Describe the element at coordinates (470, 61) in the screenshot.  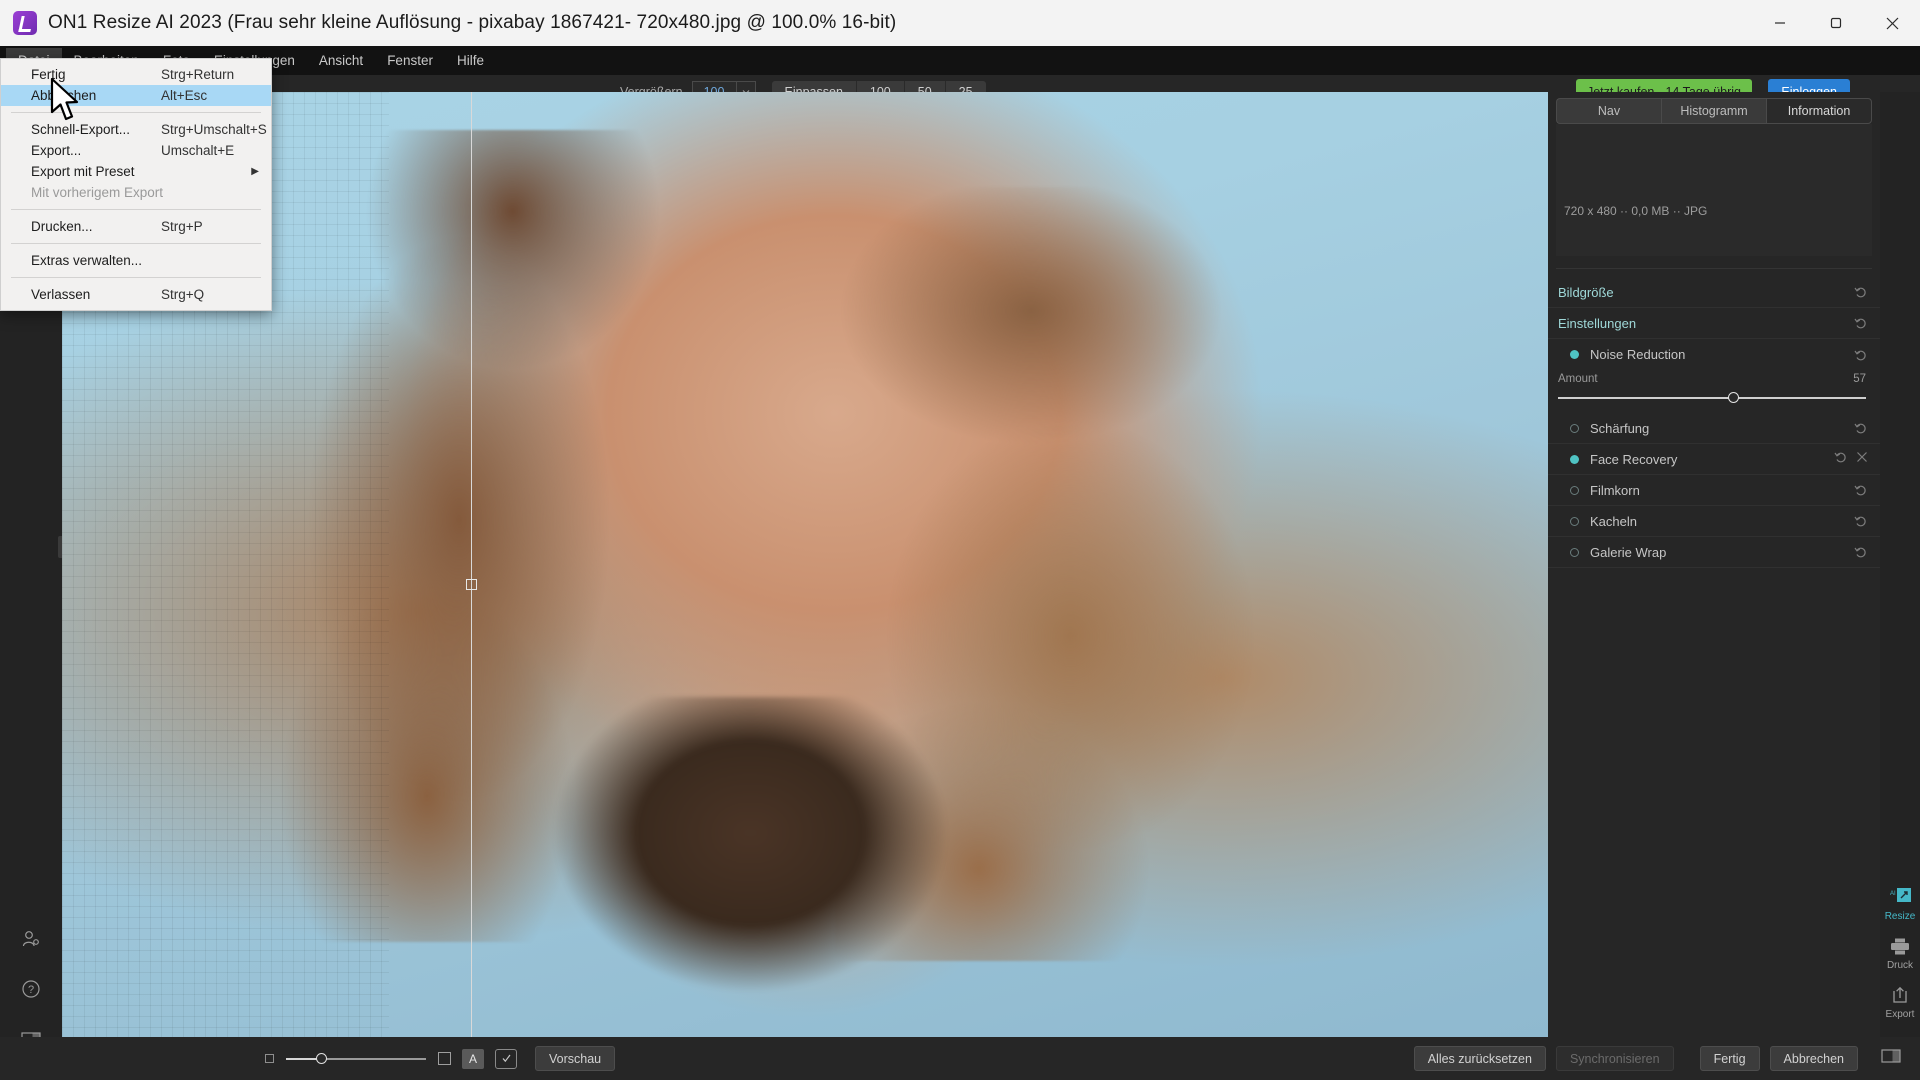
I see `menu-hilfe: Hilfe` at that location.